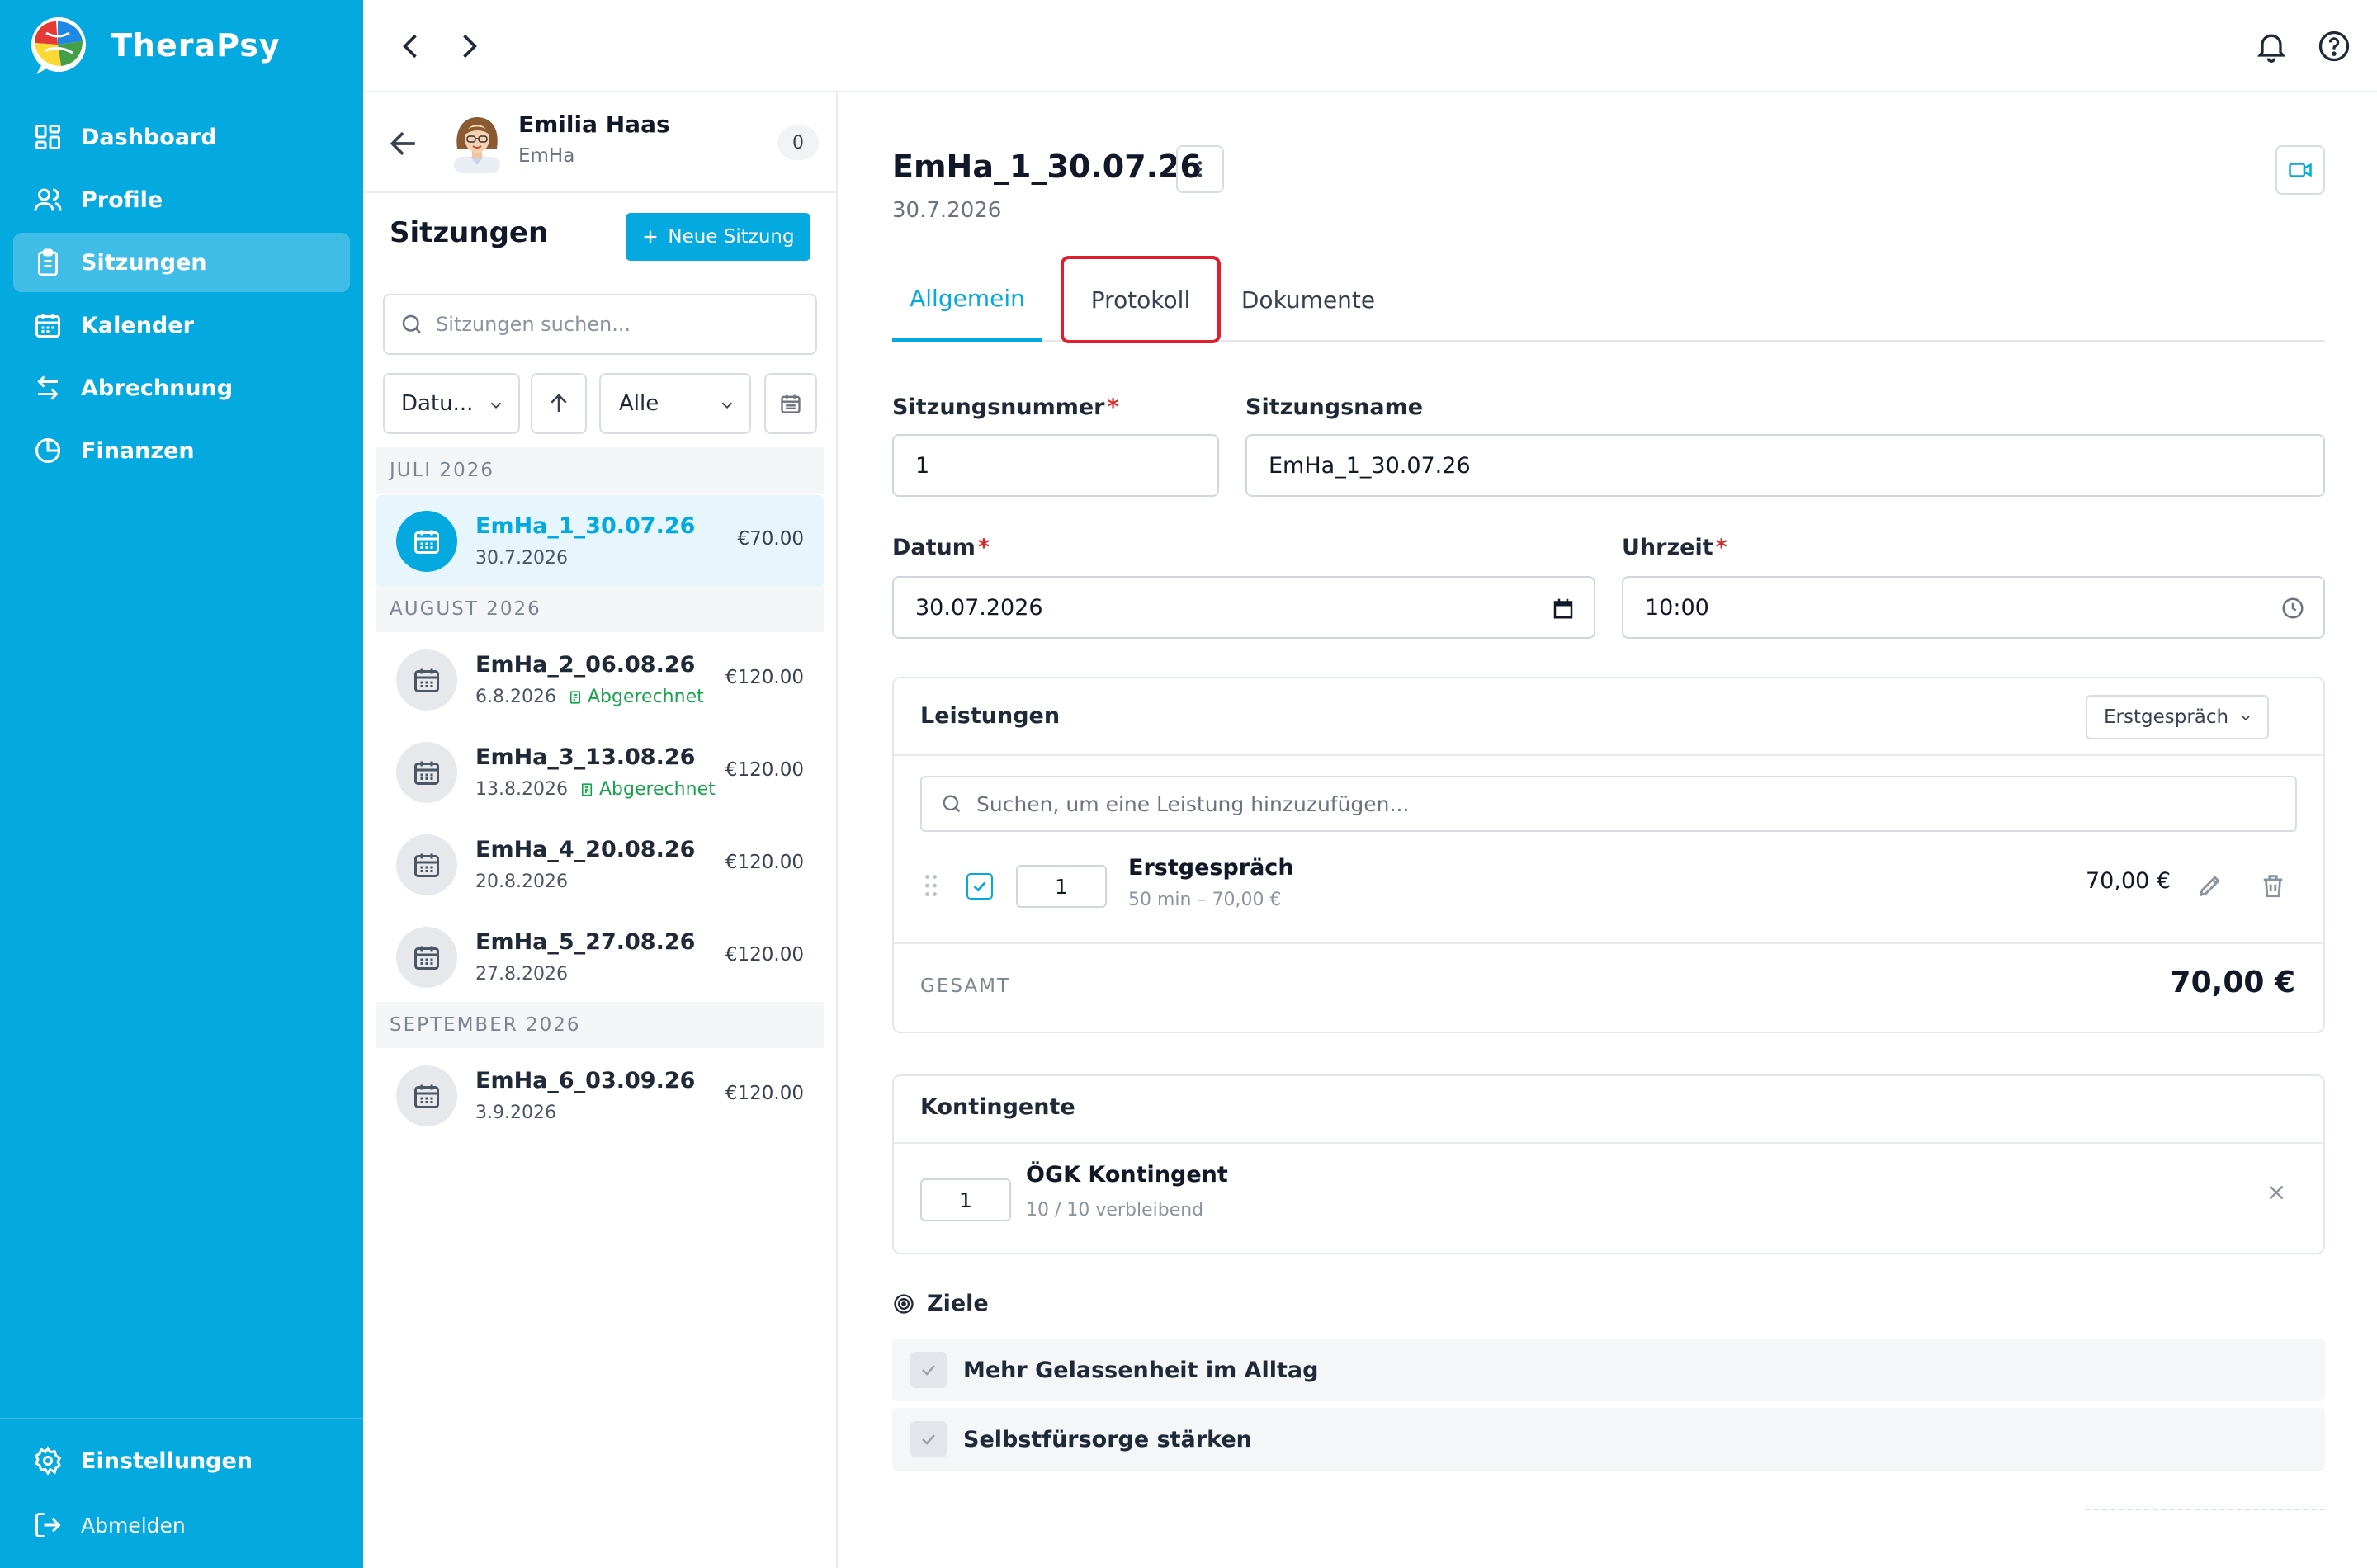 The height and width of the screenshot is (1568, 2377). I want to click on session-date-row: 27.8.2026, so click(521, 974).